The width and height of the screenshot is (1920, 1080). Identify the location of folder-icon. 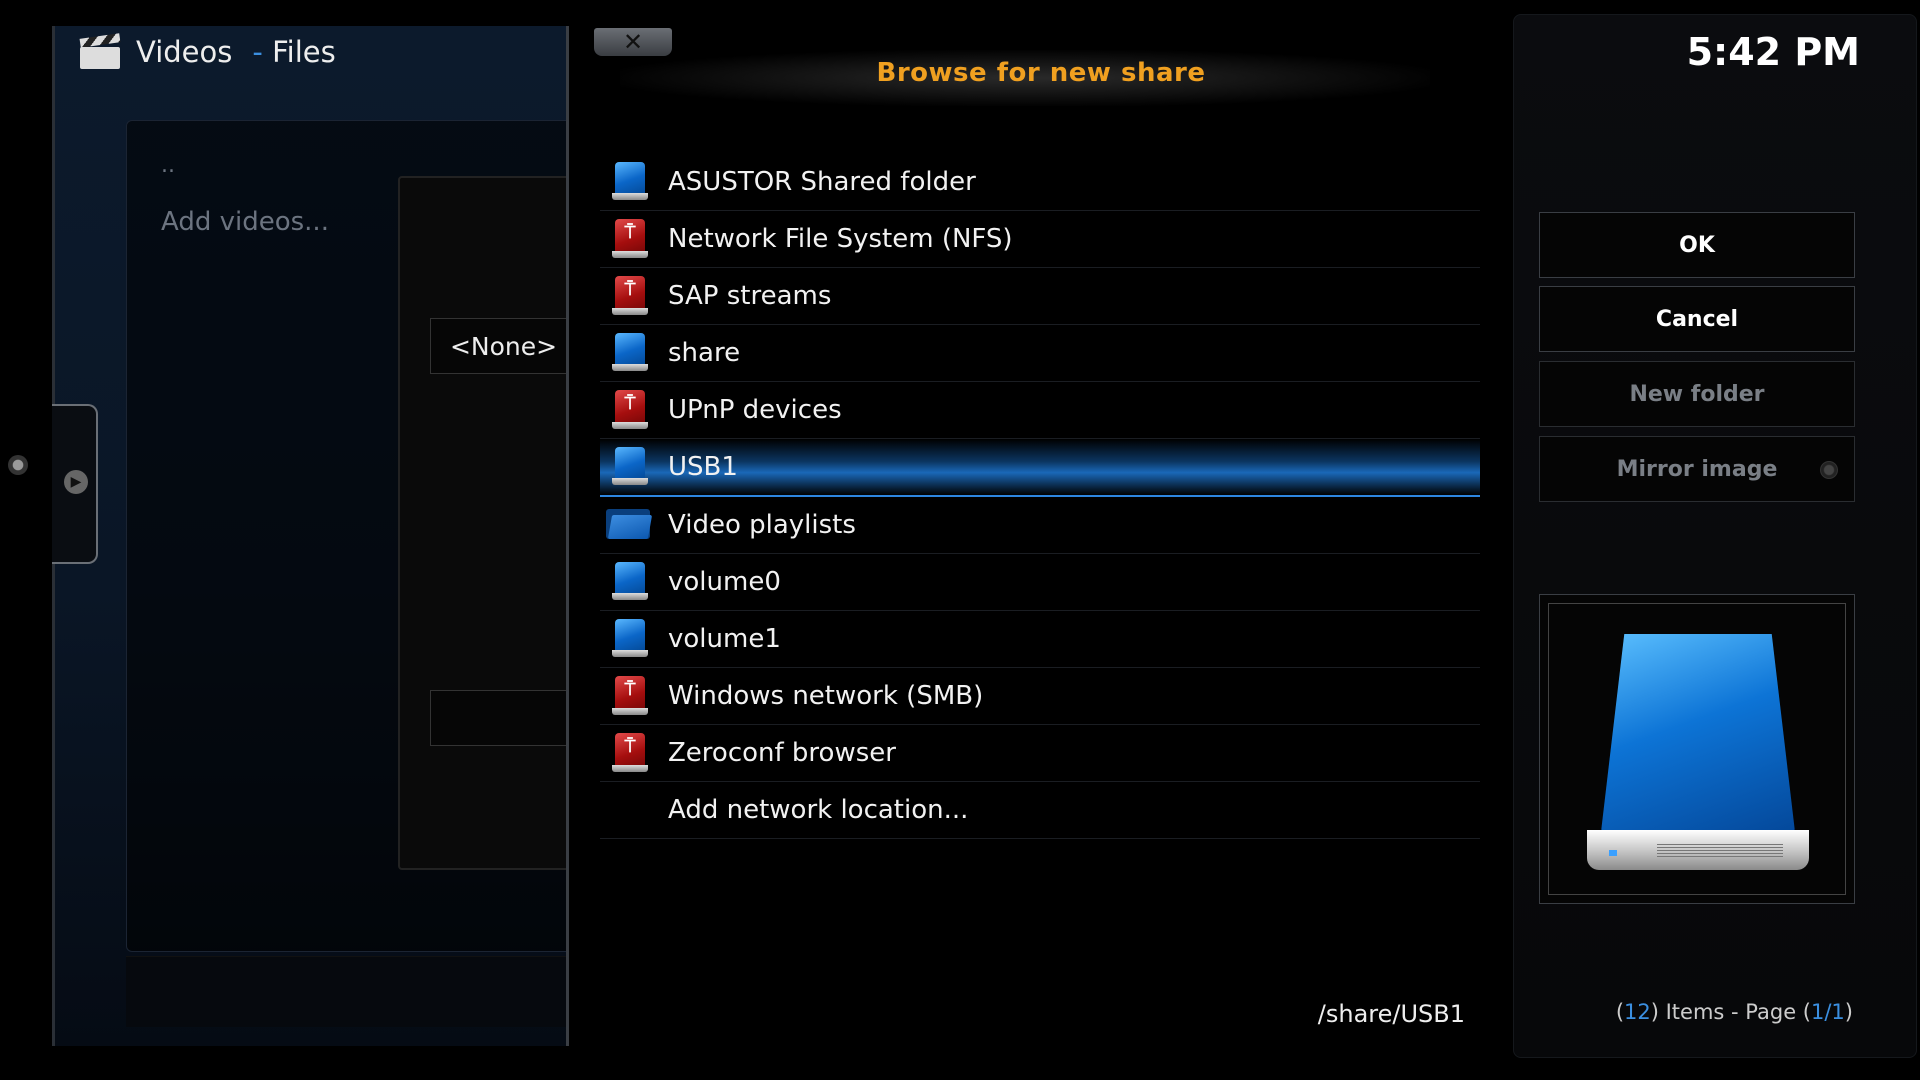
(629, 525).